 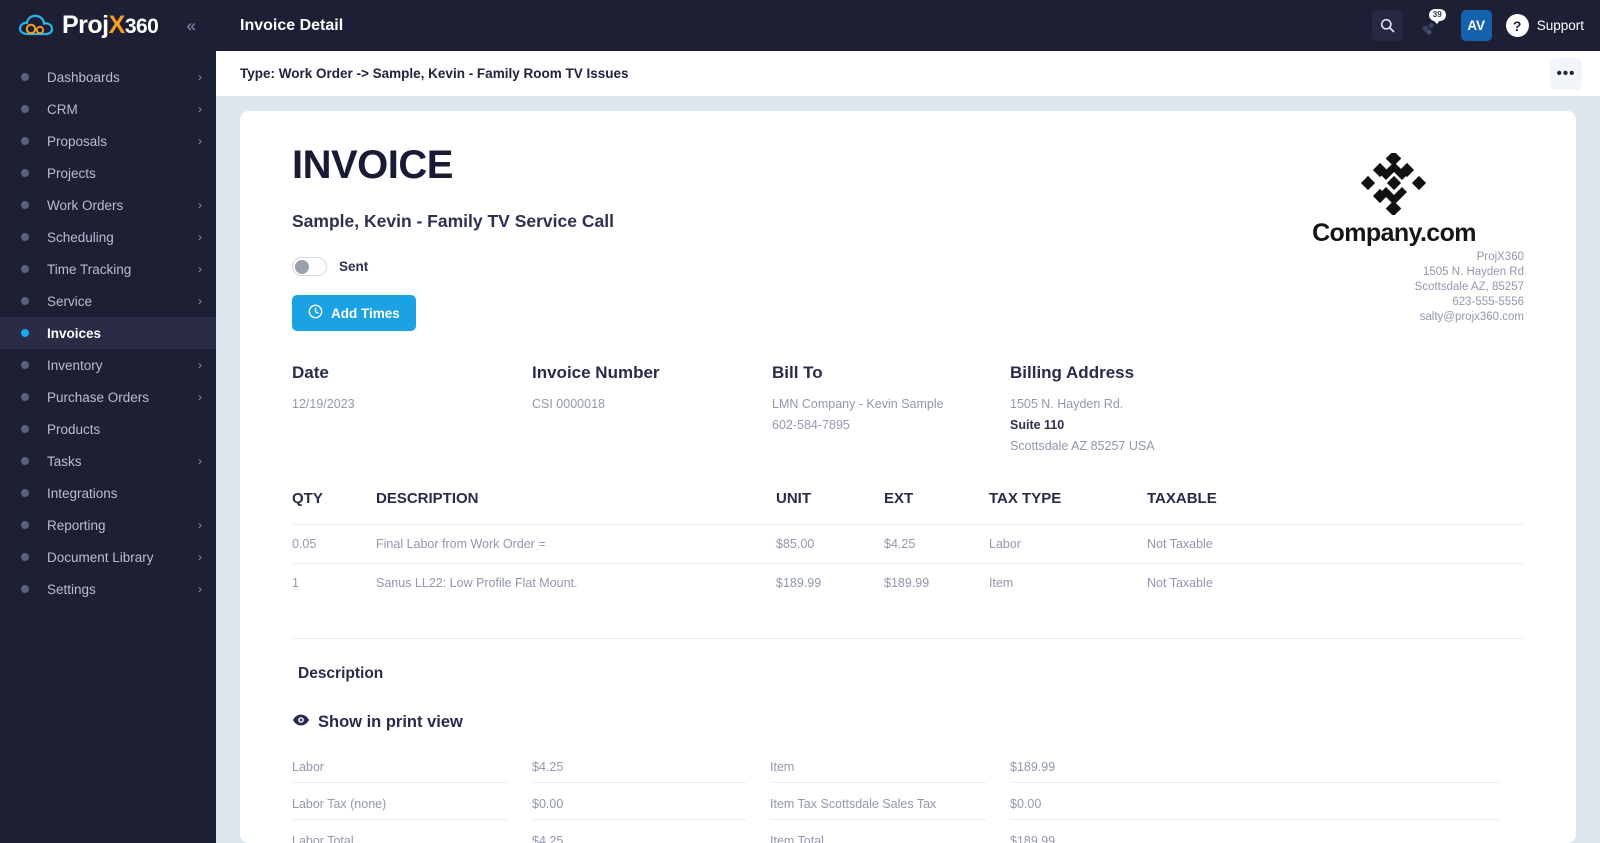 I want to click on sidebar-item-label: Time Tracking, so click(x=89, y=269).